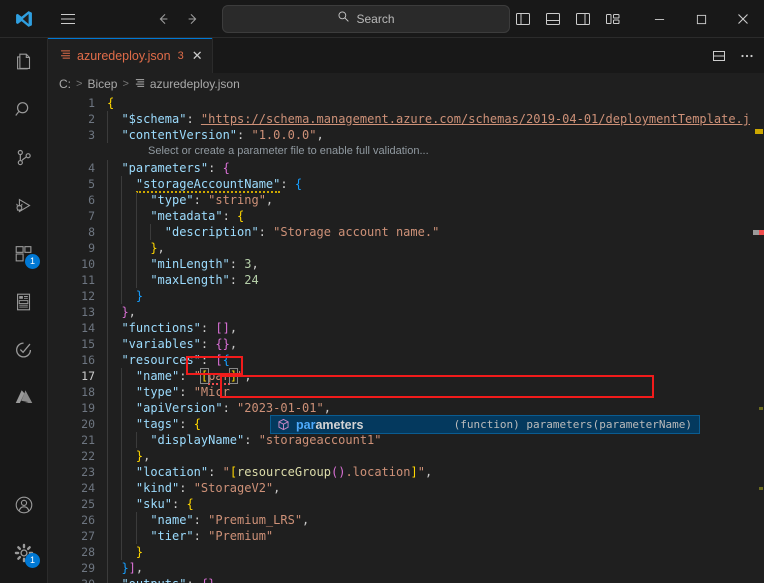  Describe the element at coordinates (157, 376) in the screenshot. I see `code-token: "name"` at that location.